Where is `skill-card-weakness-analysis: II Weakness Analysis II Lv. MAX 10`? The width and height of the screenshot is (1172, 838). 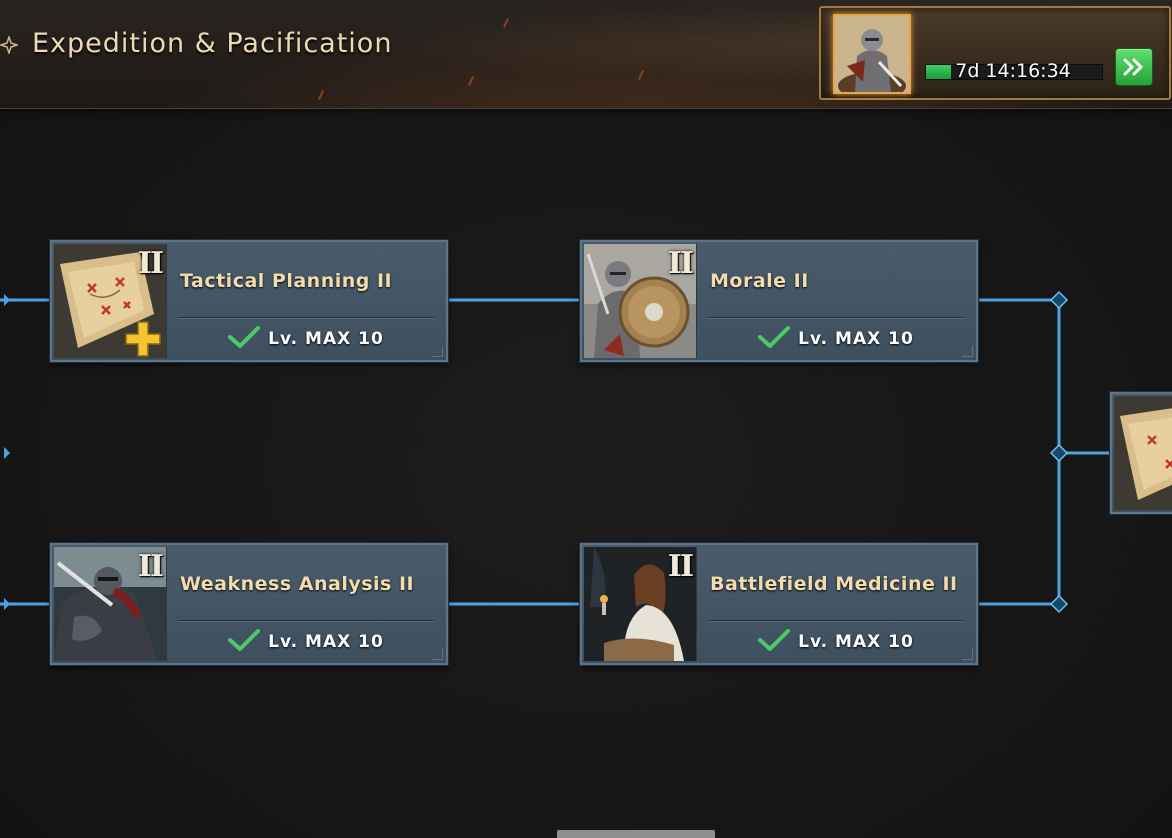 skill-card-weakness-analysis: II Weakness Analysis II Lv. MAX 10 is located at coordinates (249, 604).